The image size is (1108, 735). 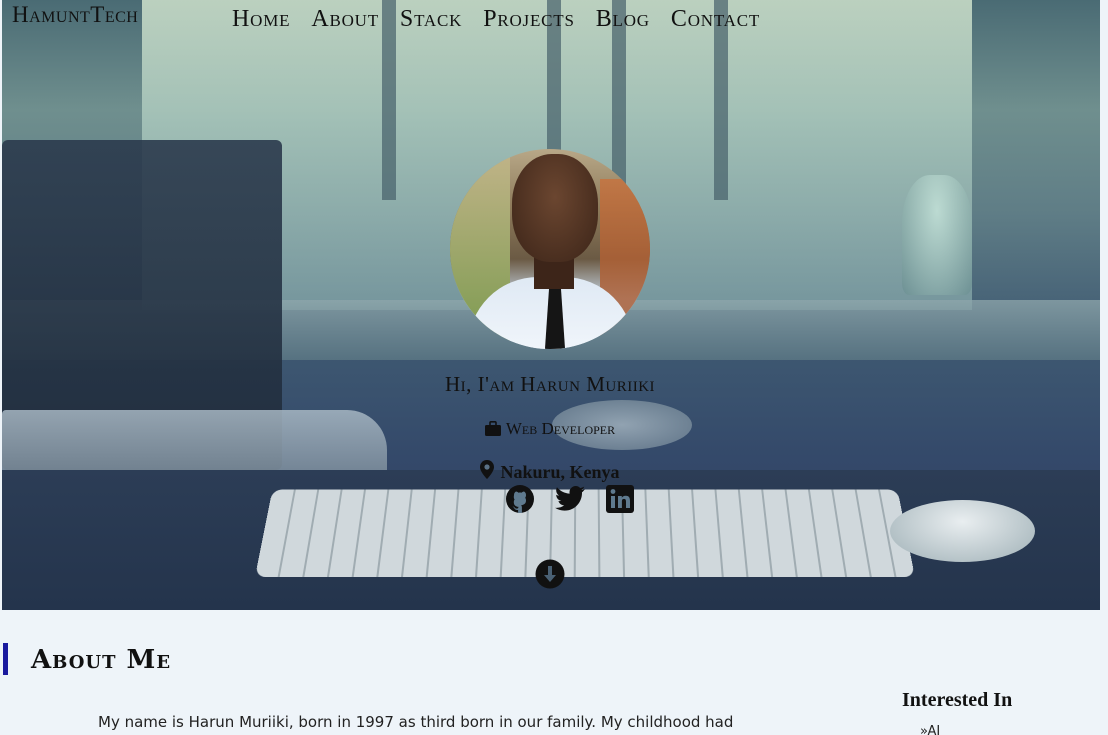 What do you see at coordinates (962, 531) in the screenshot?
I see `hero-bg-mouse` at bounding box center [962, 531].